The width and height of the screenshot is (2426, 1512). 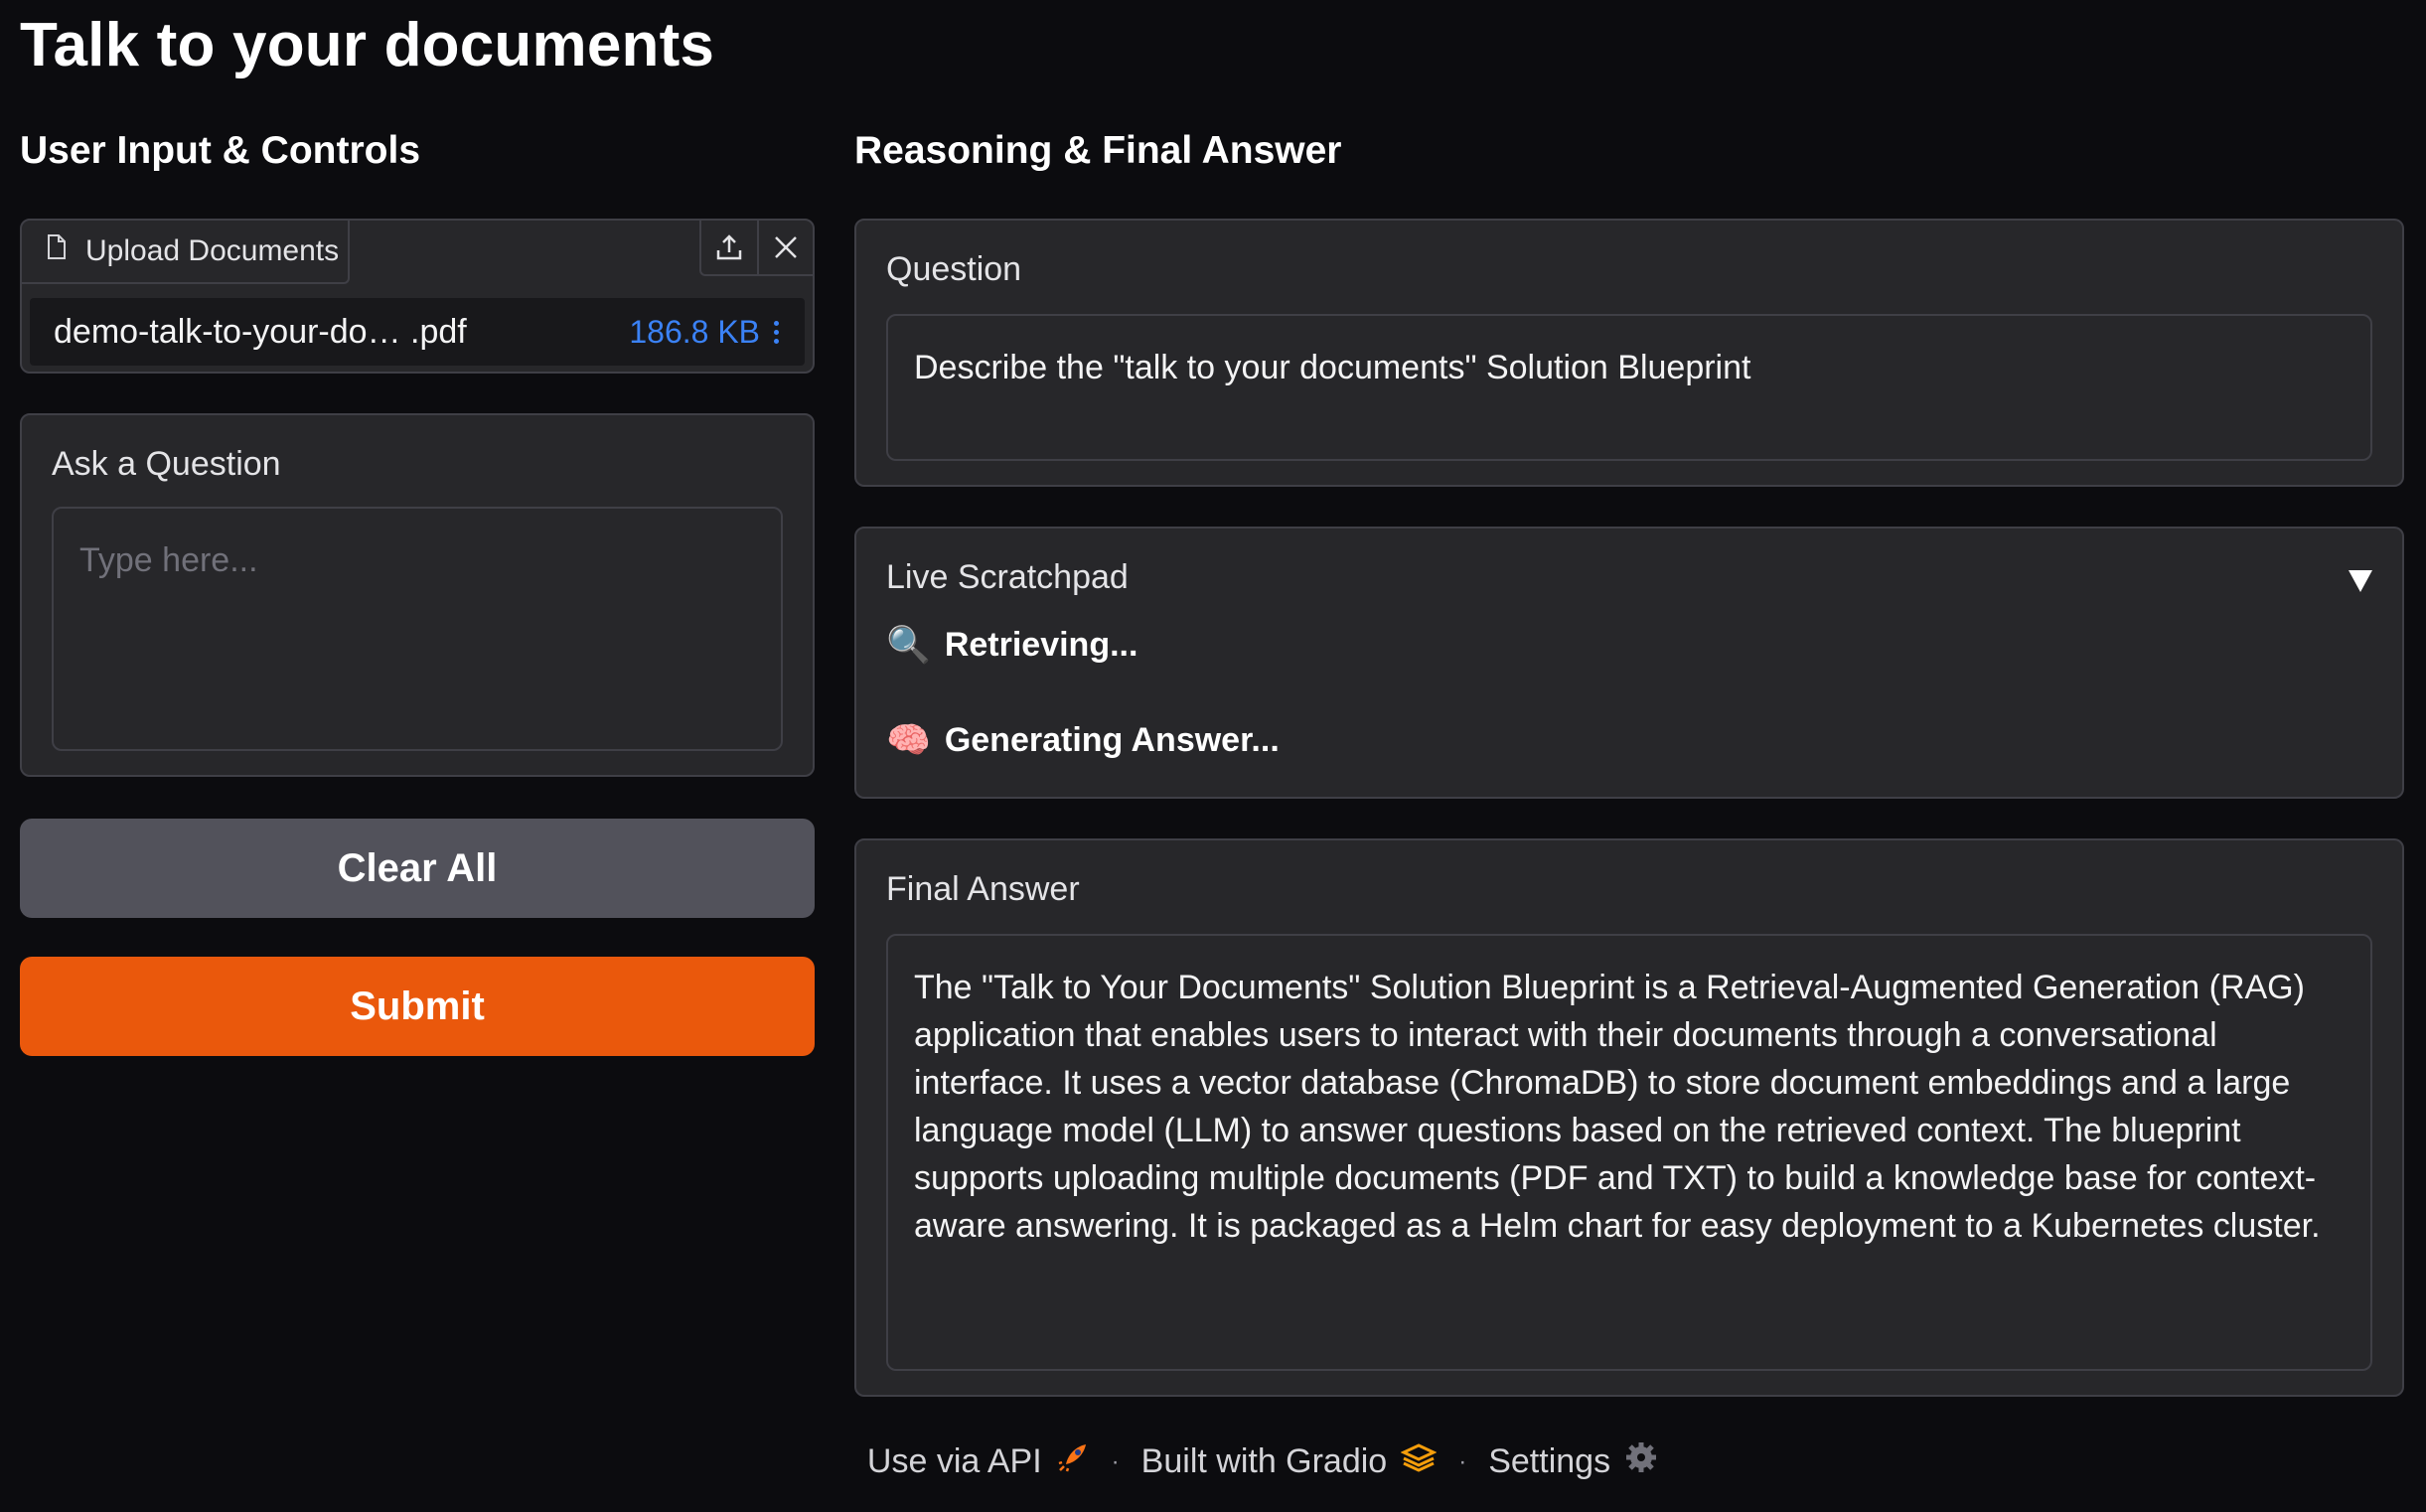 What do you see at coordinates (908, 740) in the screenshot?
I see `brain-icon: 🧠` at bounding box center [908, 740].